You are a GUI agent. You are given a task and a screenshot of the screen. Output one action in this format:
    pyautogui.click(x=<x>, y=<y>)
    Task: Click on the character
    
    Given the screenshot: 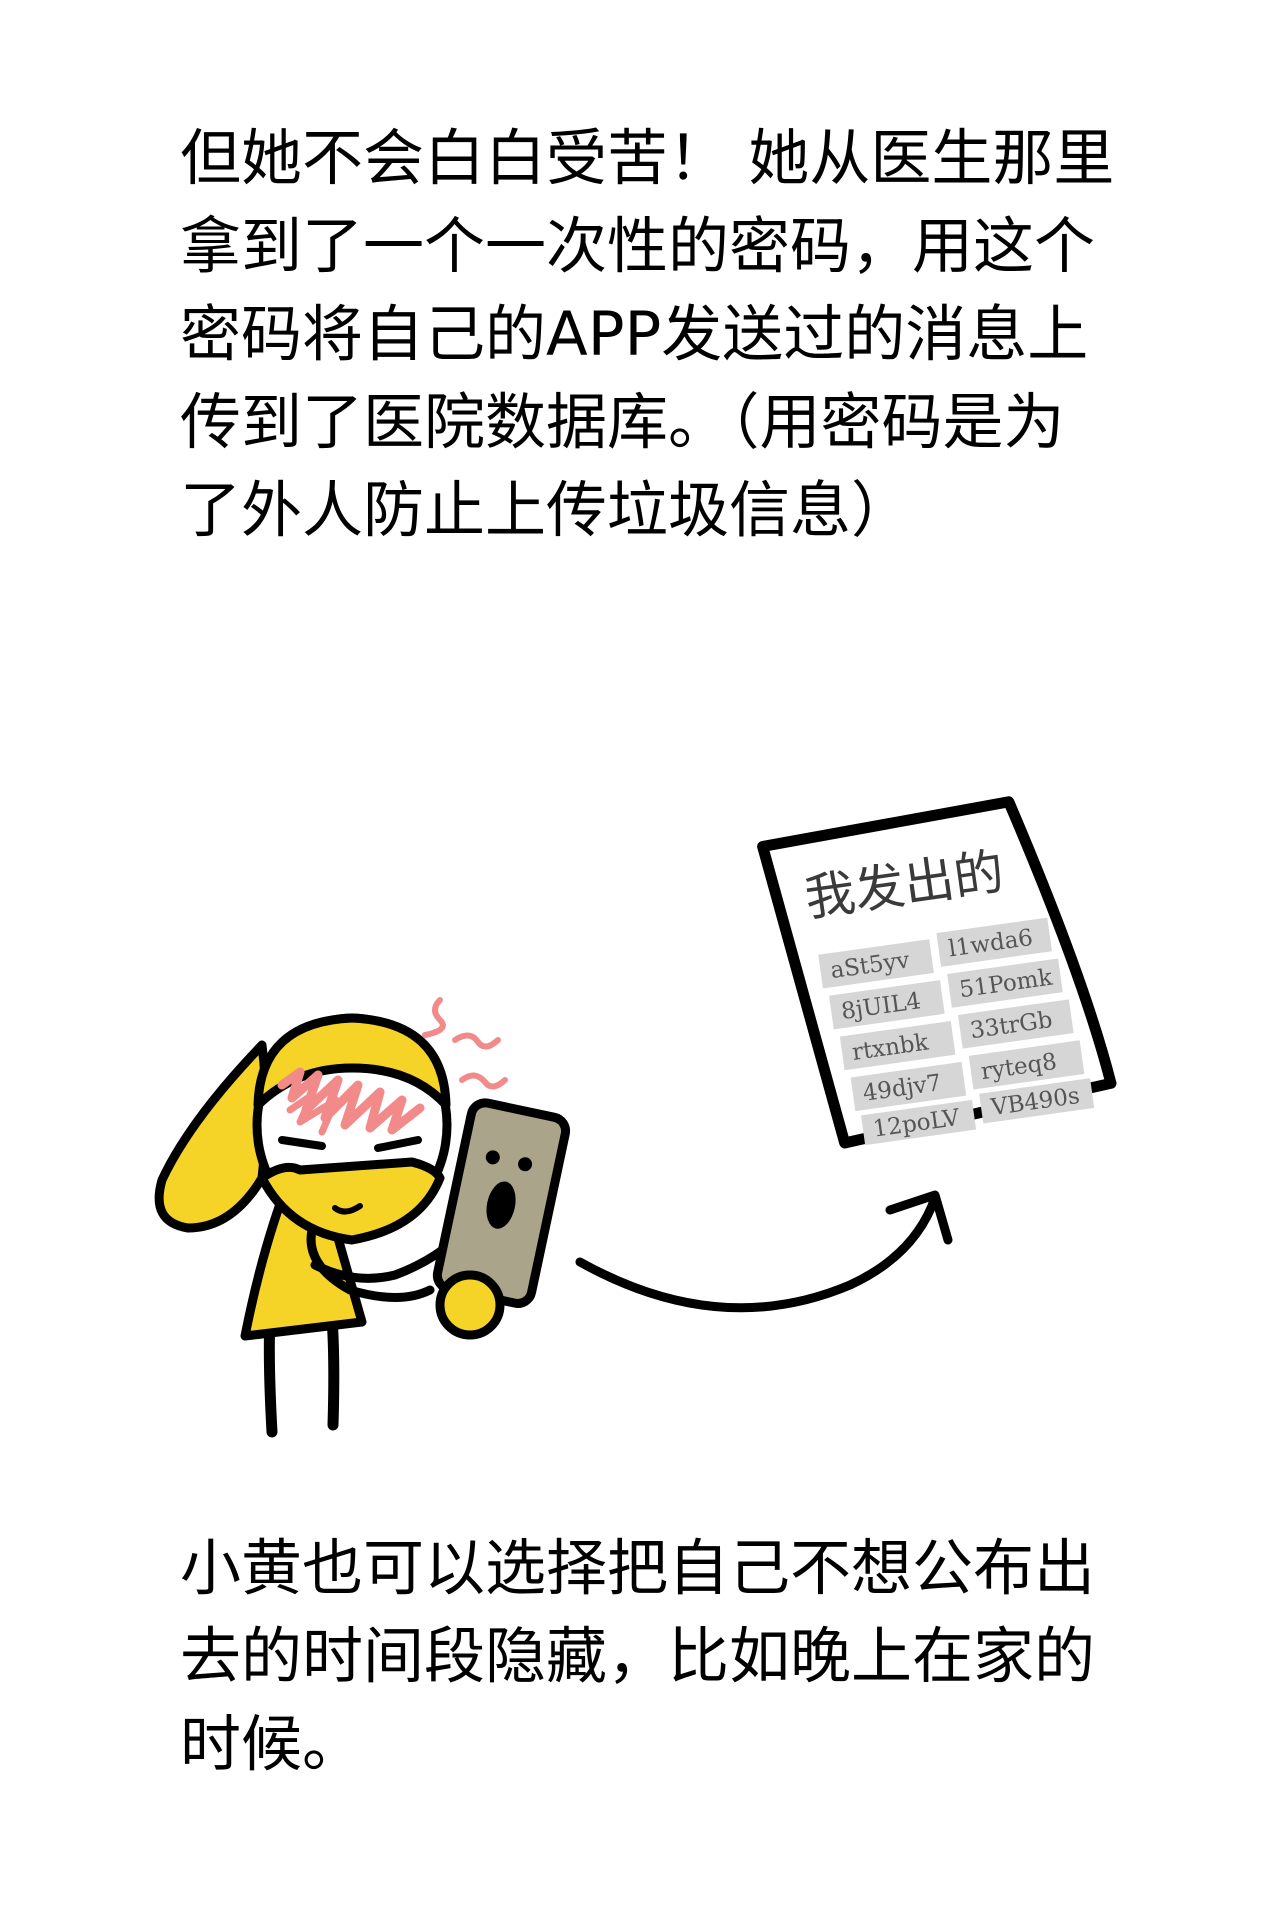 What is the action you would take?
    pyautogui.click(x=362, y=1217)
    